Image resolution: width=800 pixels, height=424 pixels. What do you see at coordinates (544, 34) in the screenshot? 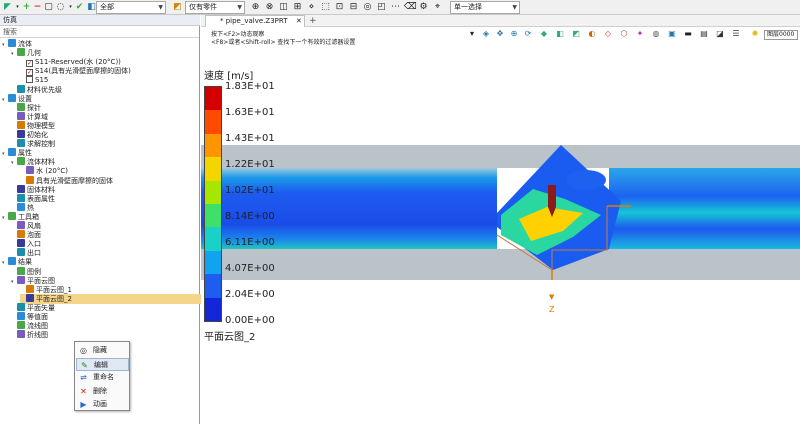
I see `view-cube-icon: ◆` at bounding box center [544, 34].